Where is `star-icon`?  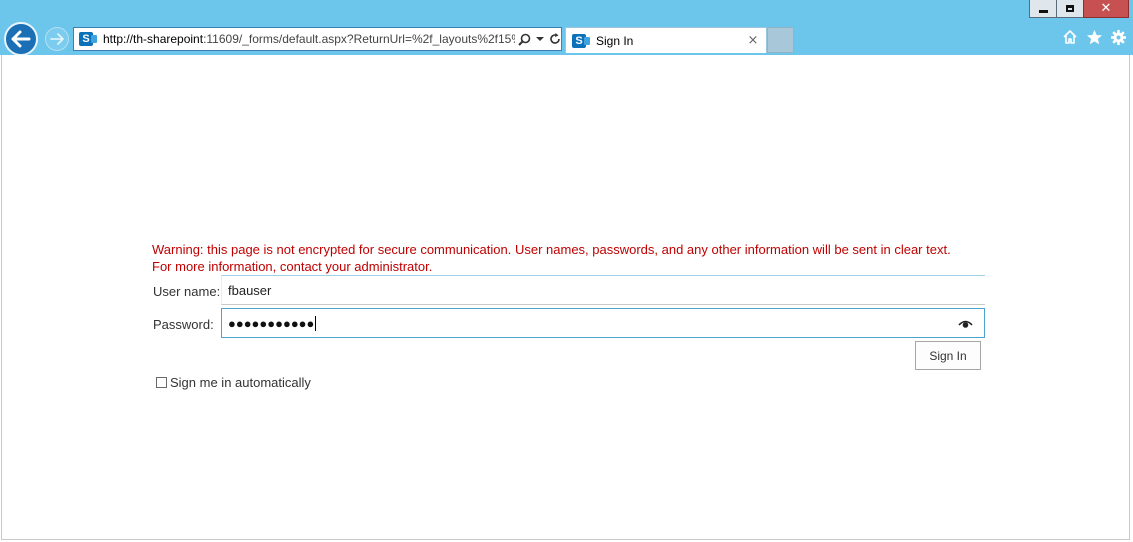
star-icon is located at coordinates (1094, 37).